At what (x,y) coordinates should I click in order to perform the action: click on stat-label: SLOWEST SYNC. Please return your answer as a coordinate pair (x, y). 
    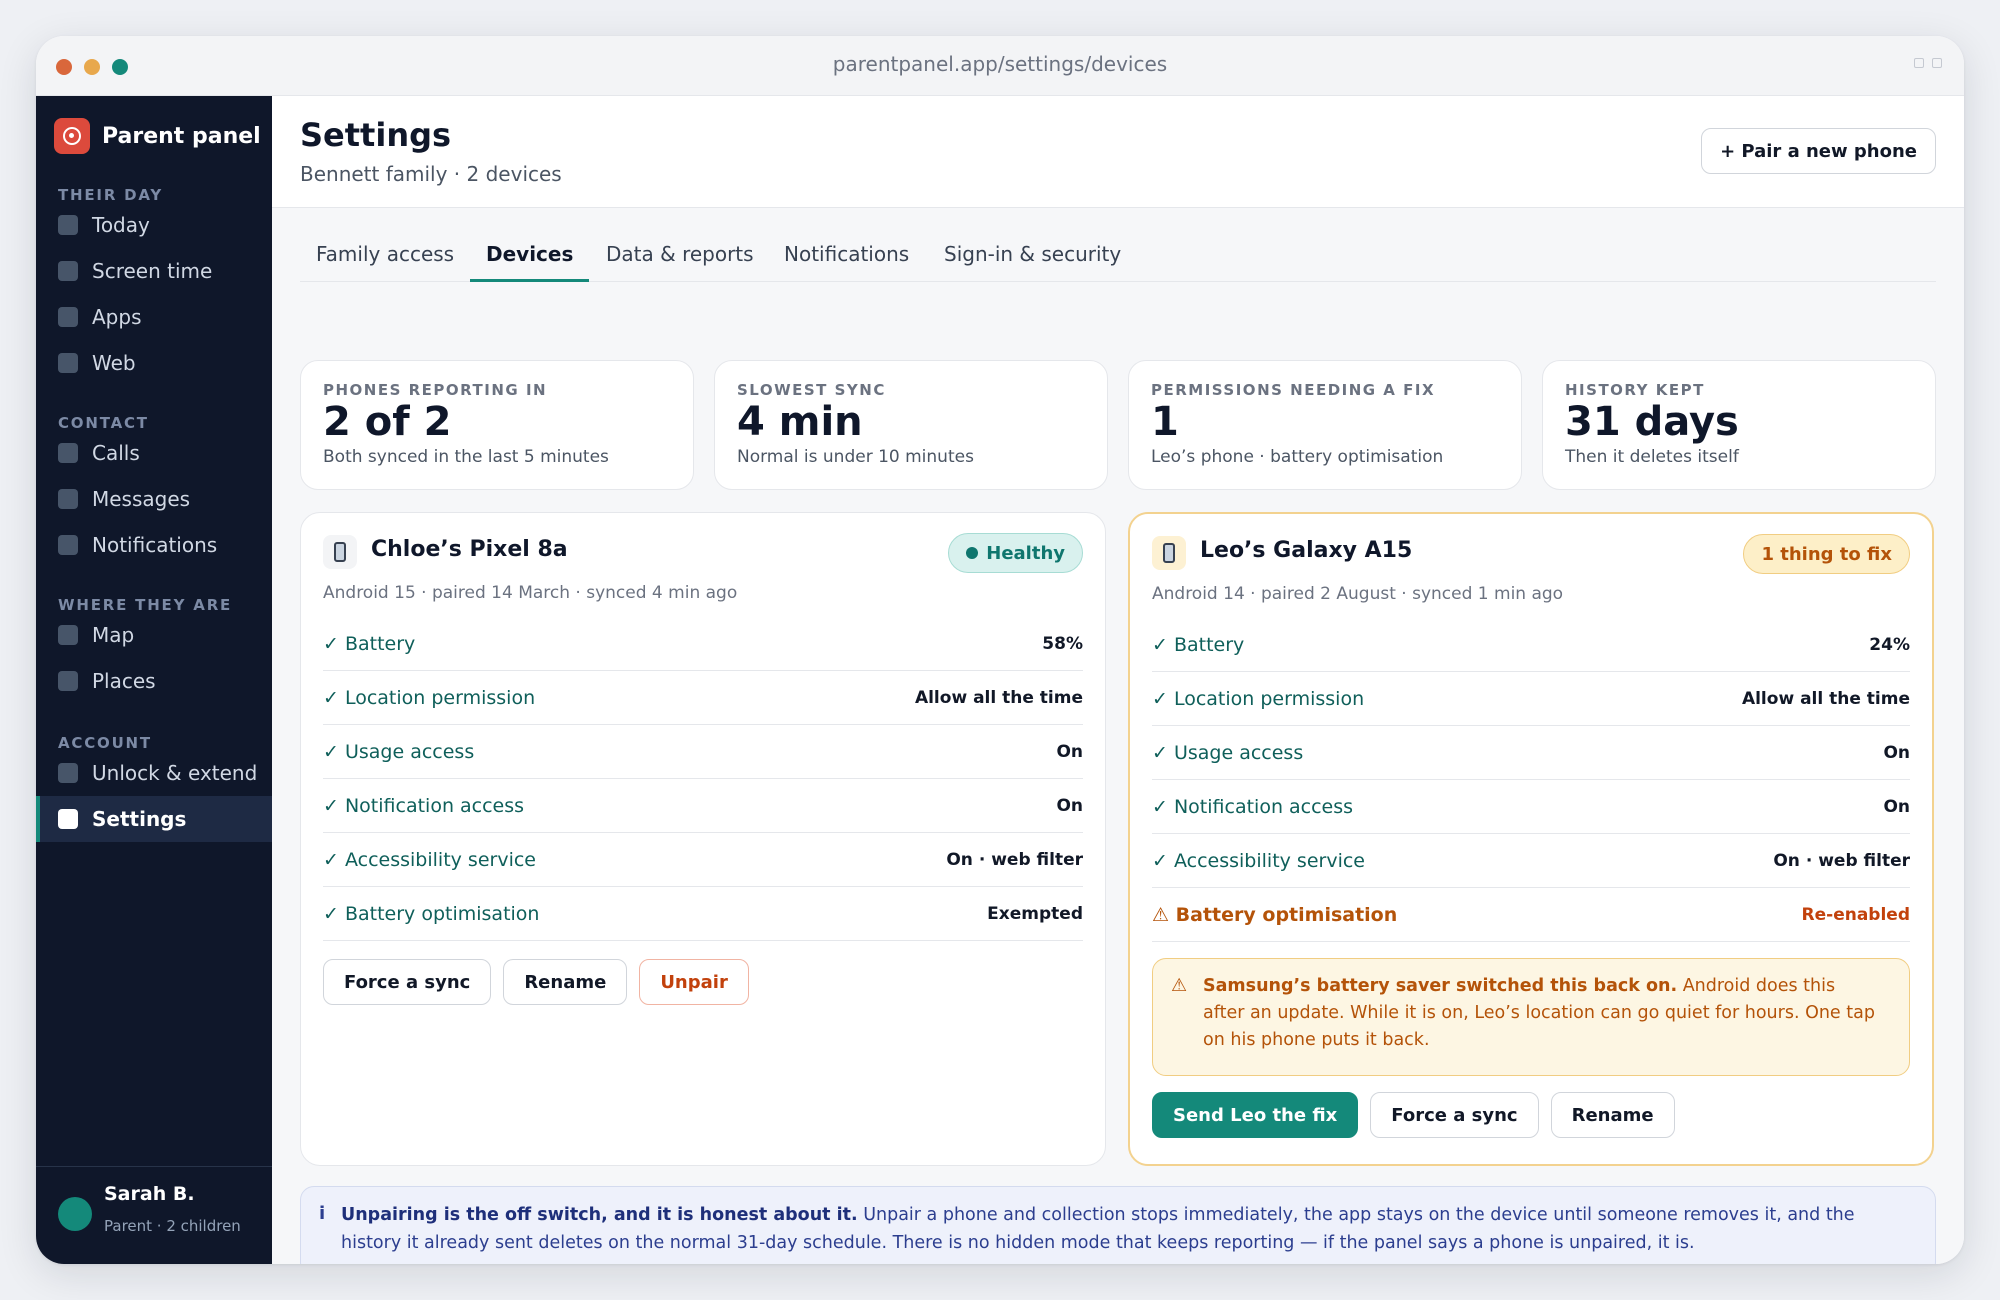
    Looking at the image, I should click on (811, 390).